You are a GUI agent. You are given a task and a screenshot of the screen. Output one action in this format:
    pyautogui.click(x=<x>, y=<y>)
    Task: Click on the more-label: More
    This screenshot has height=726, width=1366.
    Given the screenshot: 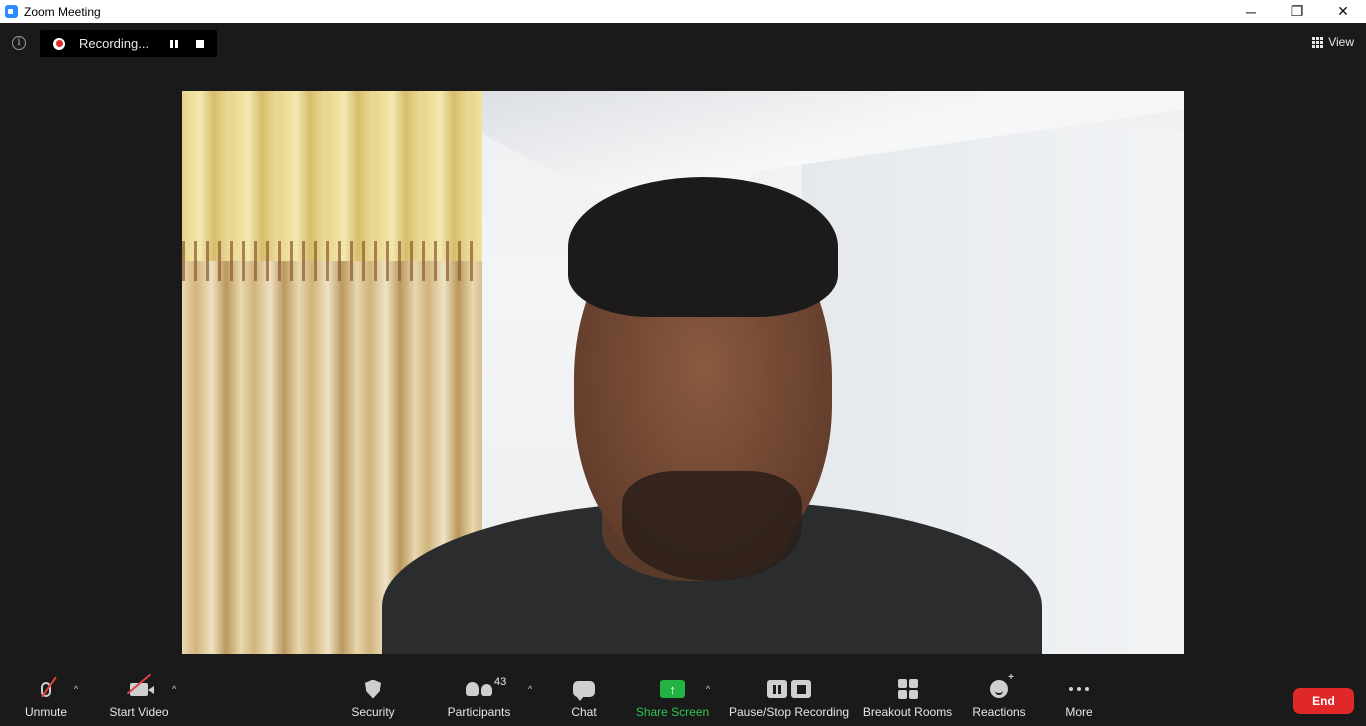 What is the action you would take?
    pyautogui.click(x=1079, y=712)
    